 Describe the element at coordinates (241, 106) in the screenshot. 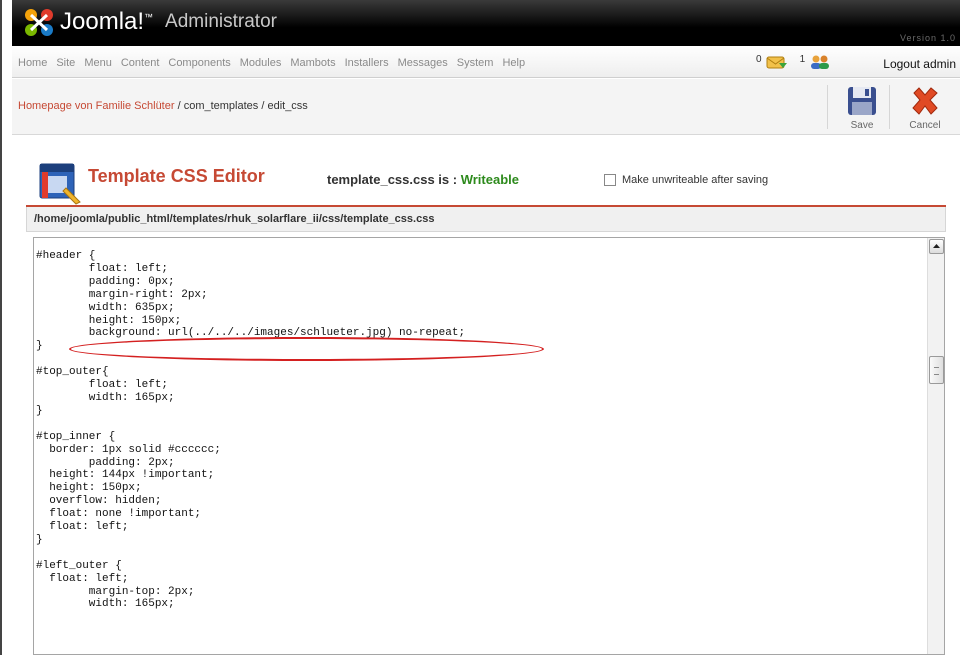

I see `breadcrumb-path: / com_templates / edit_css` at that location.